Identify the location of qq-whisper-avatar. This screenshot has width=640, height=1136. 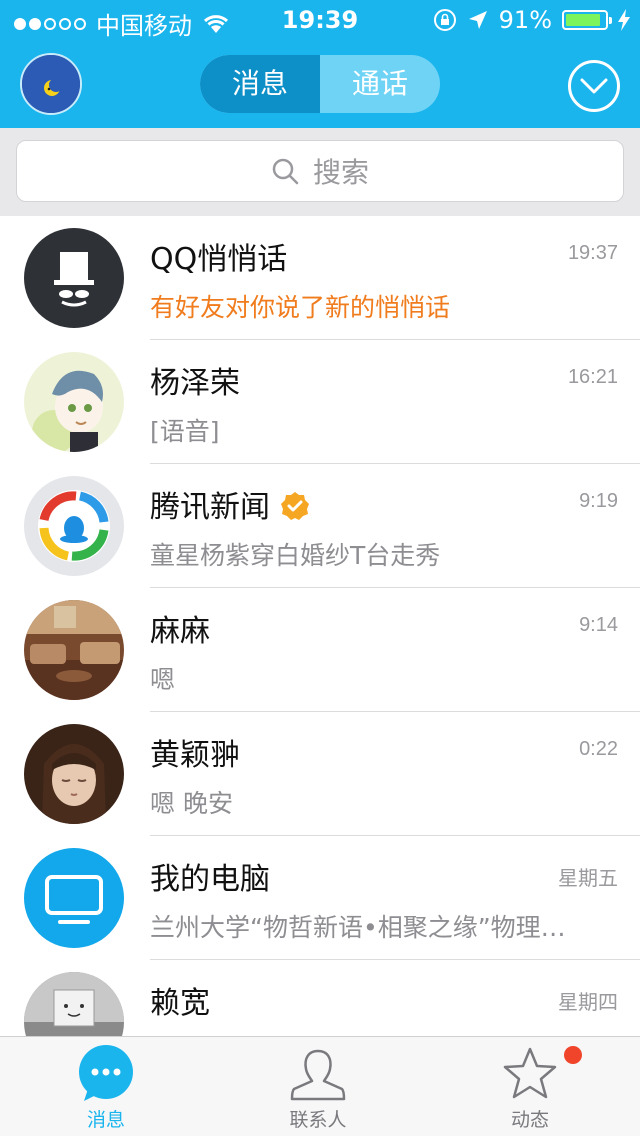
(74, 278).